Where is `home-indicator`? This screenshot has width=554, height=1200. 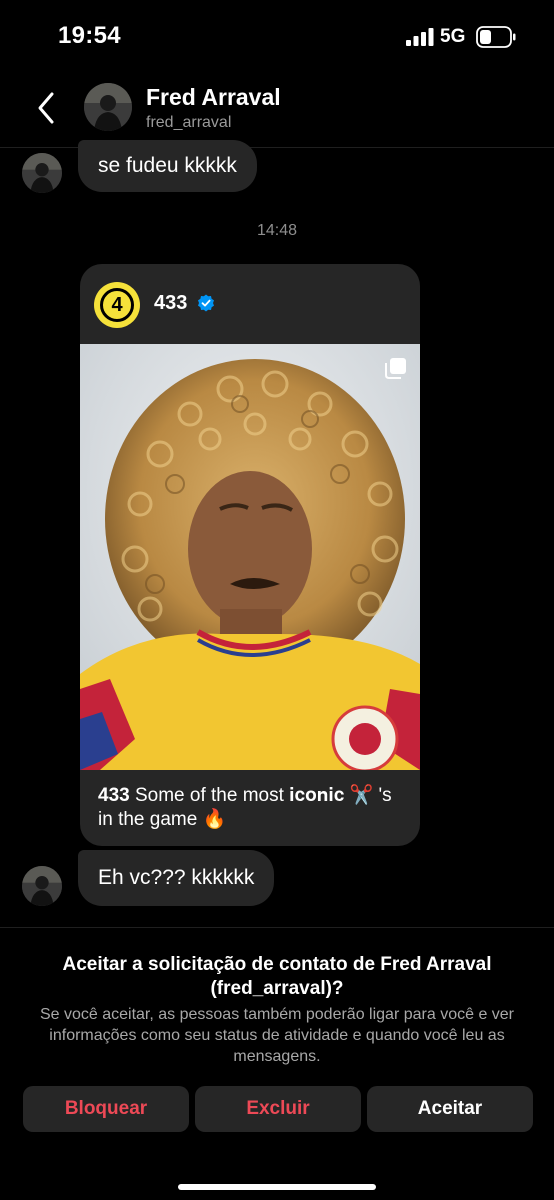
home-indicator is located at coordinates (277, 1187).